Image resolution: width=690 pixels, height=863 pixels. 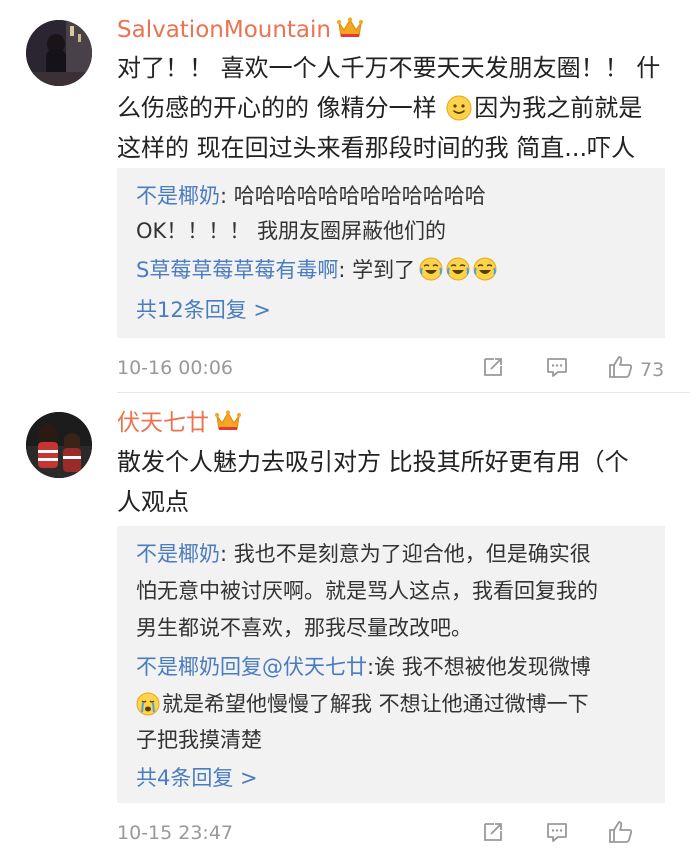 I want to click on reply-line: 不是椰奶回复@伏天七廿:诶 我不想被他发现微博, so click(x=363, y=667).